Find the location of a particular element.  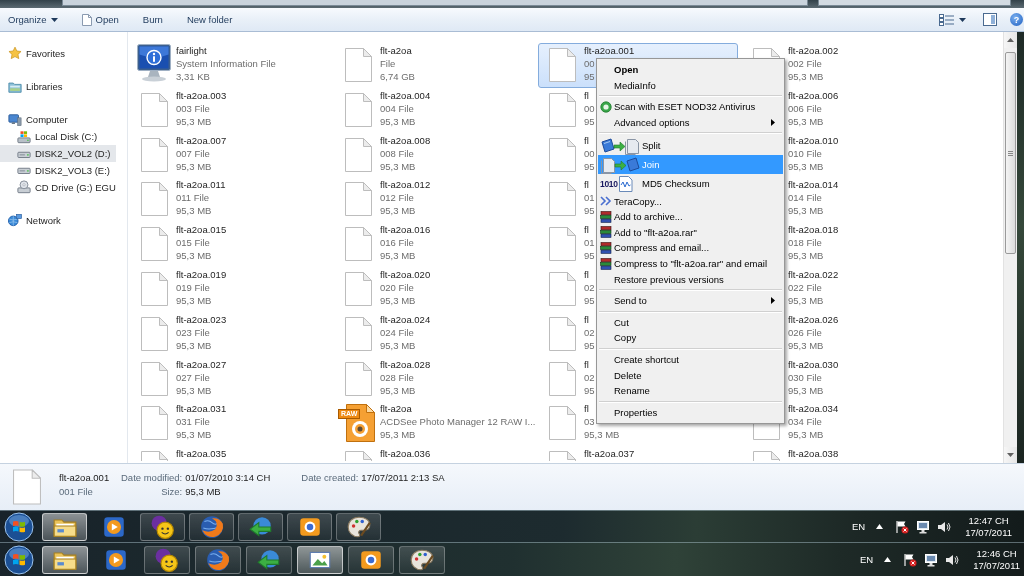

file-name: flt-a2oa.014 is located at coordinates (813, 185).